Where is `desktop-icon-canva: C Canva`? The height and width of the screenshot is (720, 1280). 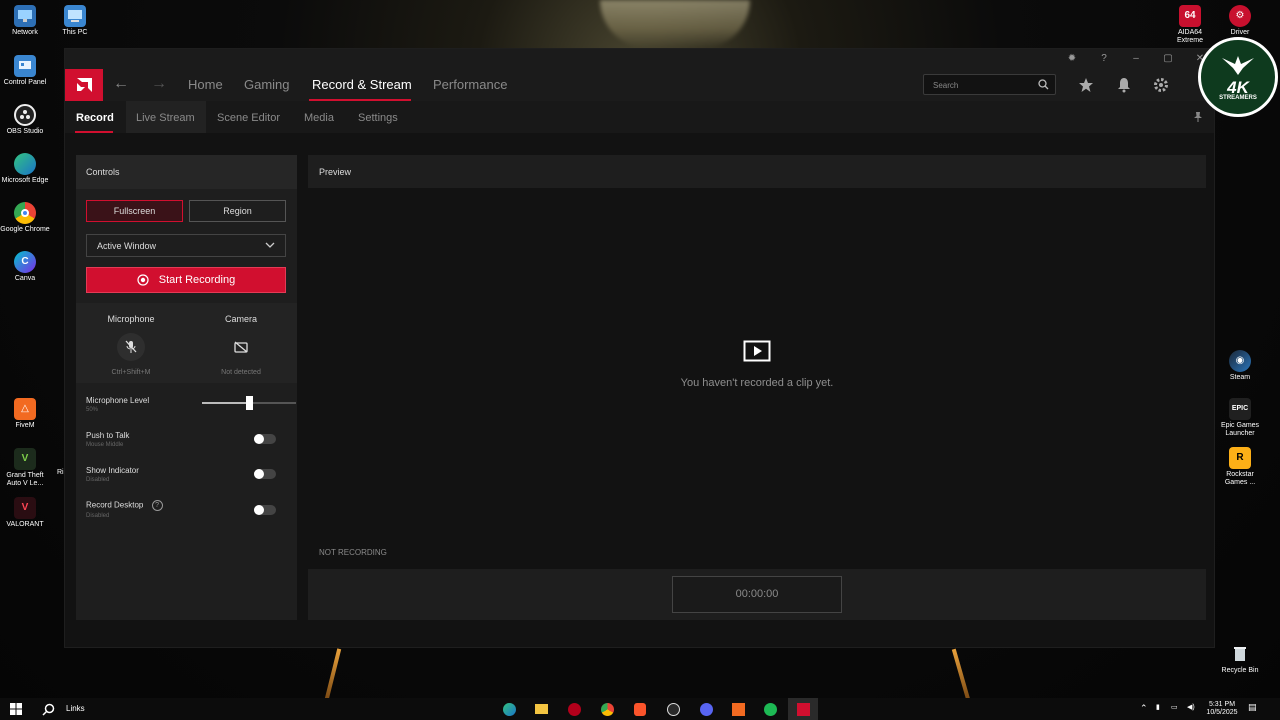
desktop-icon-canva: C Canva is located at coordinates (25, 267).